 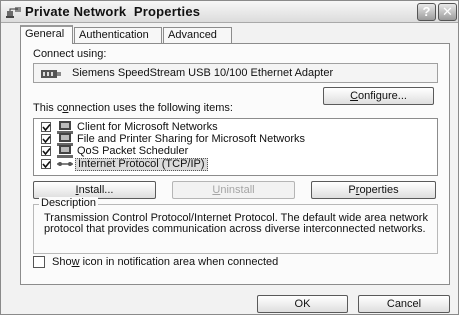 What do you see at coordinates (69, 203) in the screenshot?
I see `description-title: Description` at bounding box center [69, 203].